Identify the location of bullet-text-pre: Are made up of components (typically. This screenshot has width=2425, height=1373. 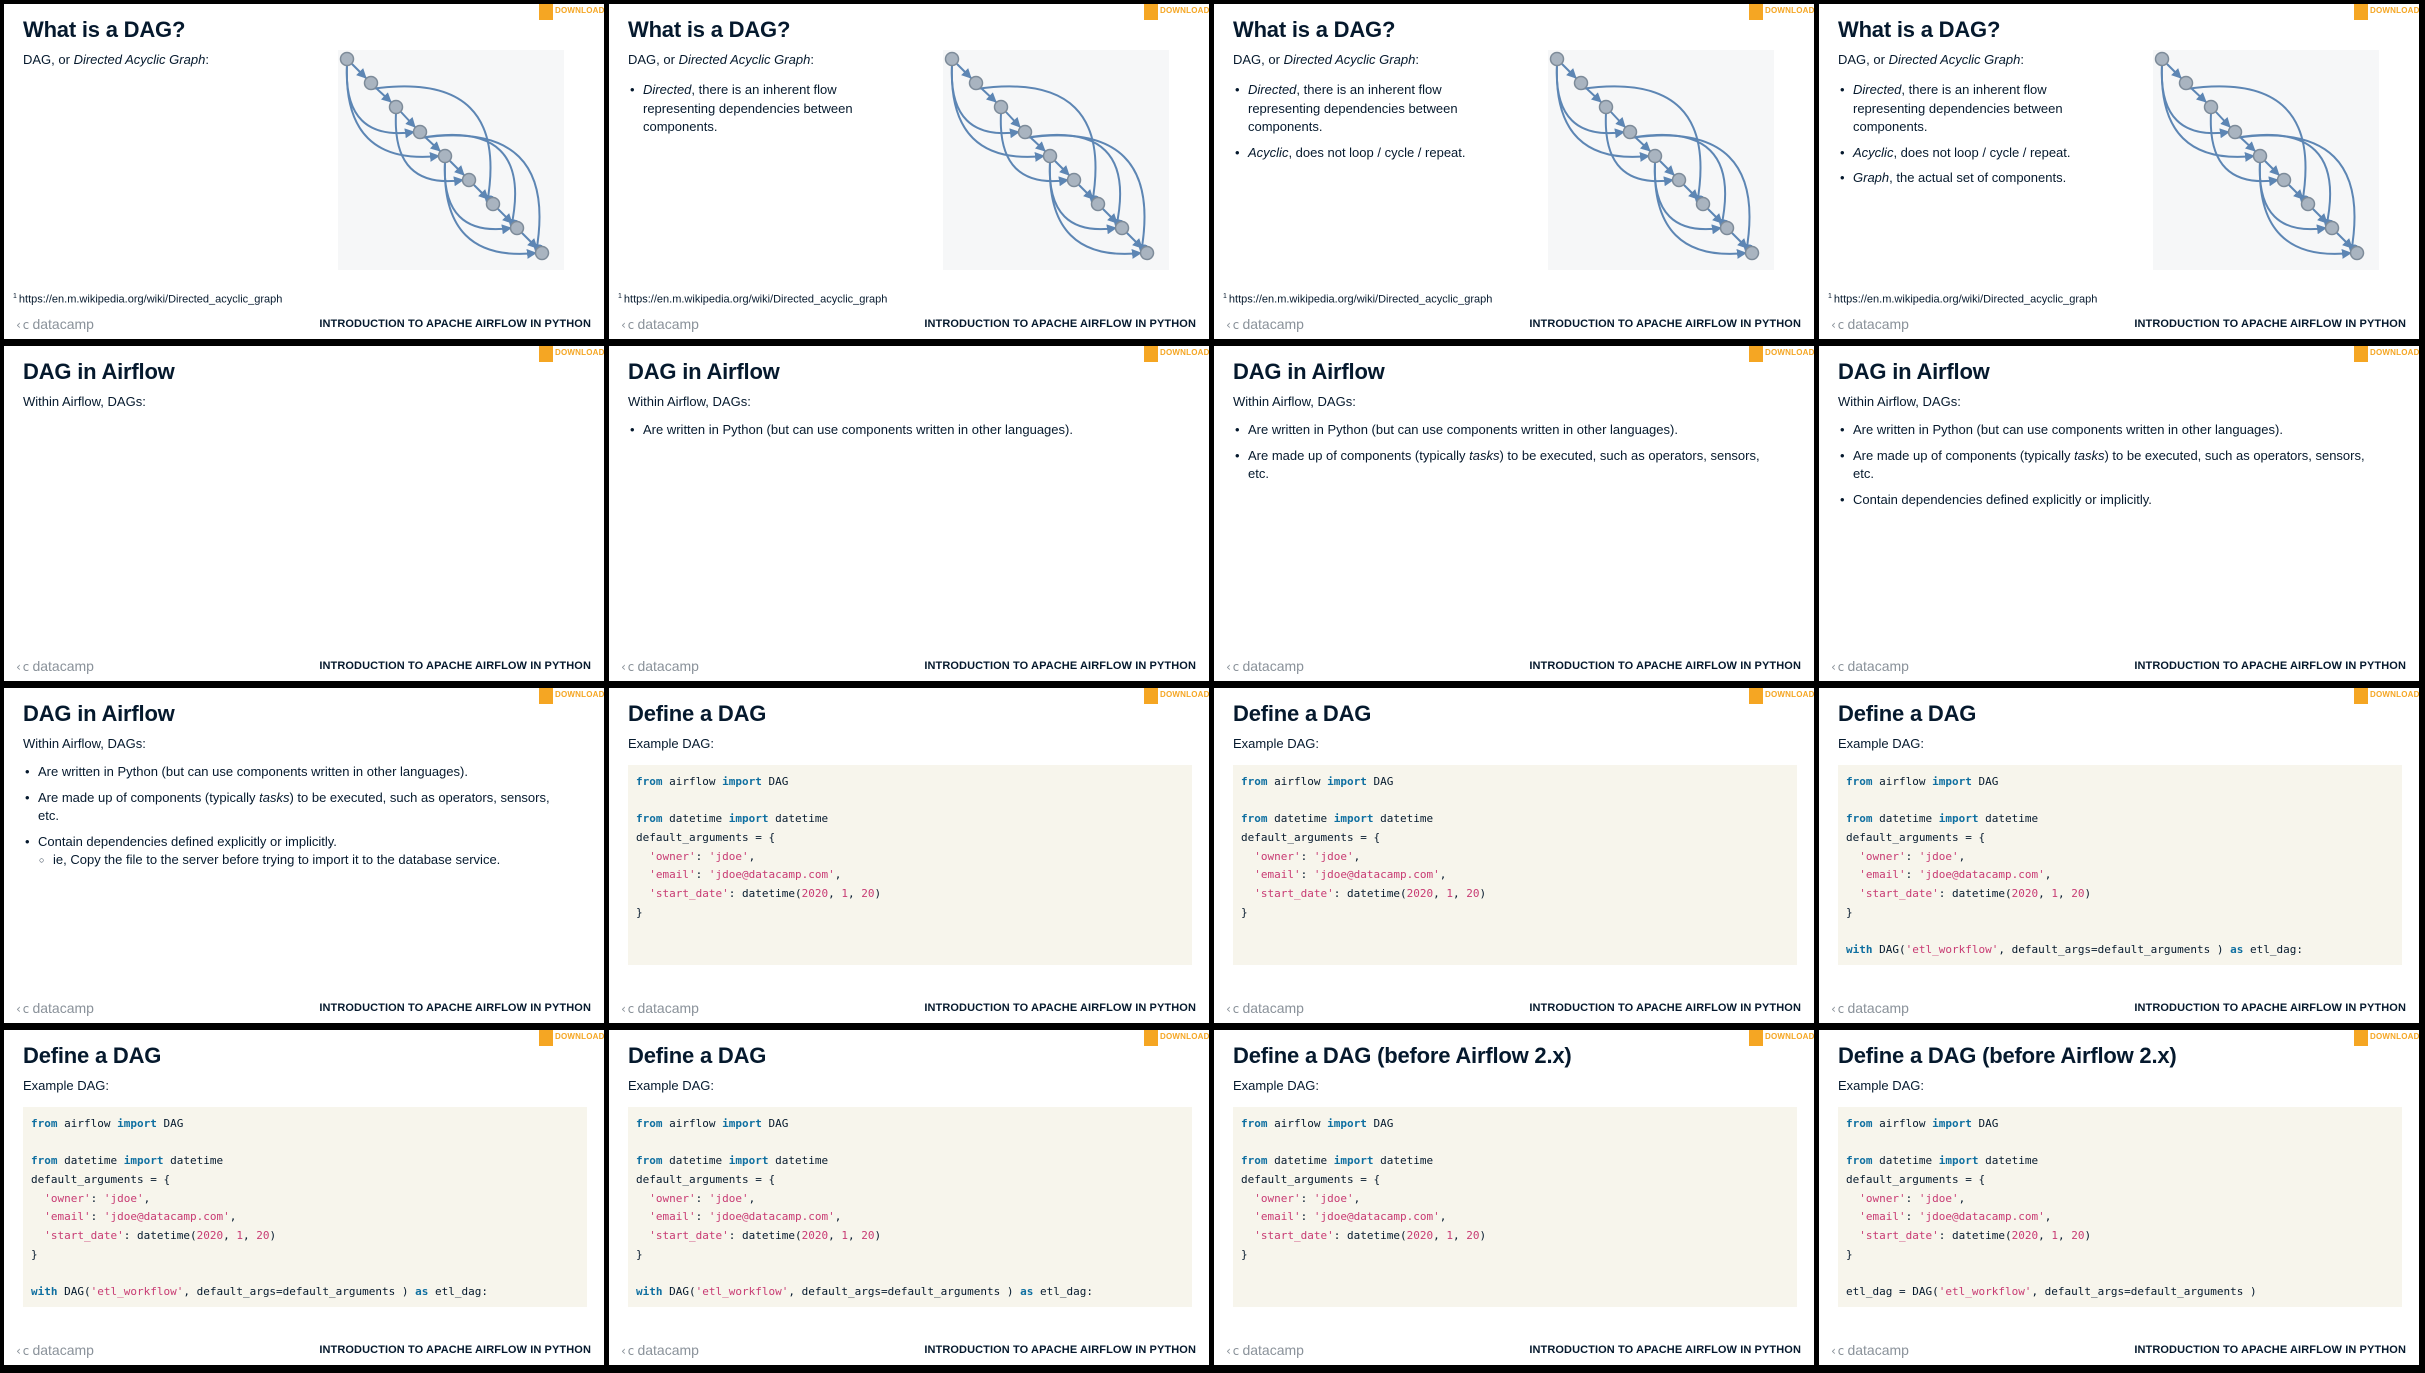
(149, 797).